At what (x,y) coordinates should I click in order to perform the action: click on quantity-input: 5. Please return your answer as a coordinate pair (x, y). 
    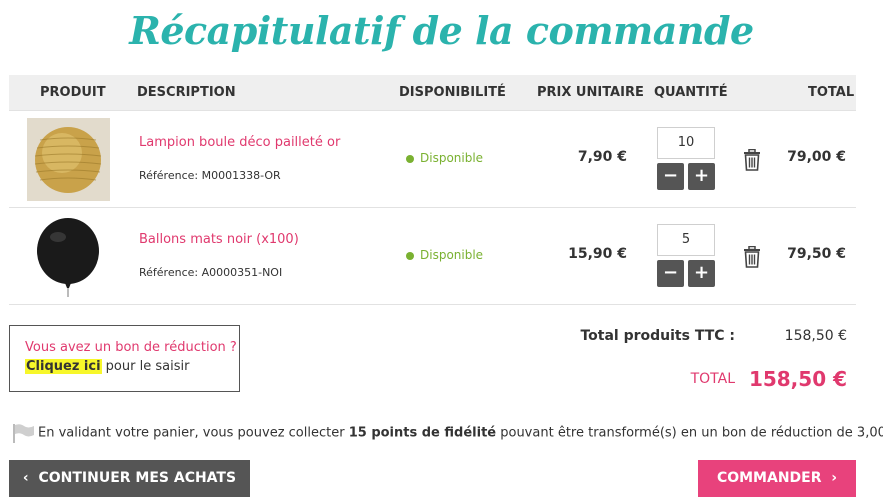
    Looking at the image, I should click on (686, 240).